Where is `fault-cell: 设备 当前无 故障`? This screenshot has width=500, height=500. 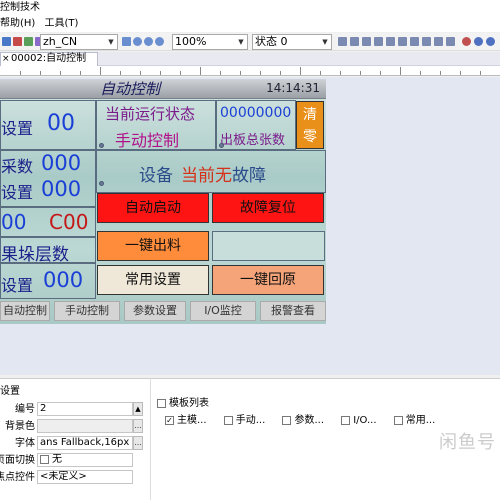
fault-cell: 设备 当前无 故障 is located at coordinates (211, 171).